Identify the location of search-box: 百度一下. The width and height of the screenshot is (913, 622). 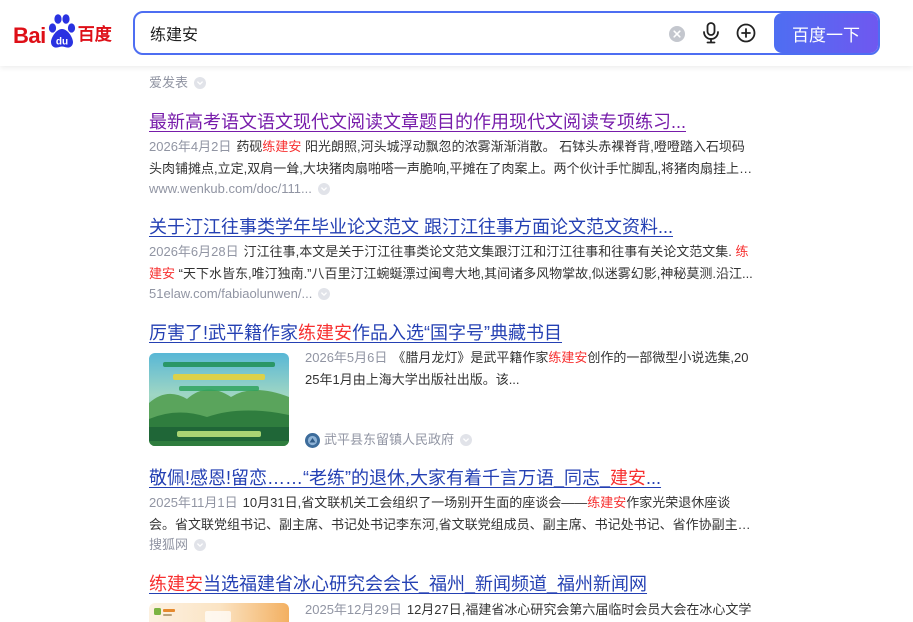
(506, 33).